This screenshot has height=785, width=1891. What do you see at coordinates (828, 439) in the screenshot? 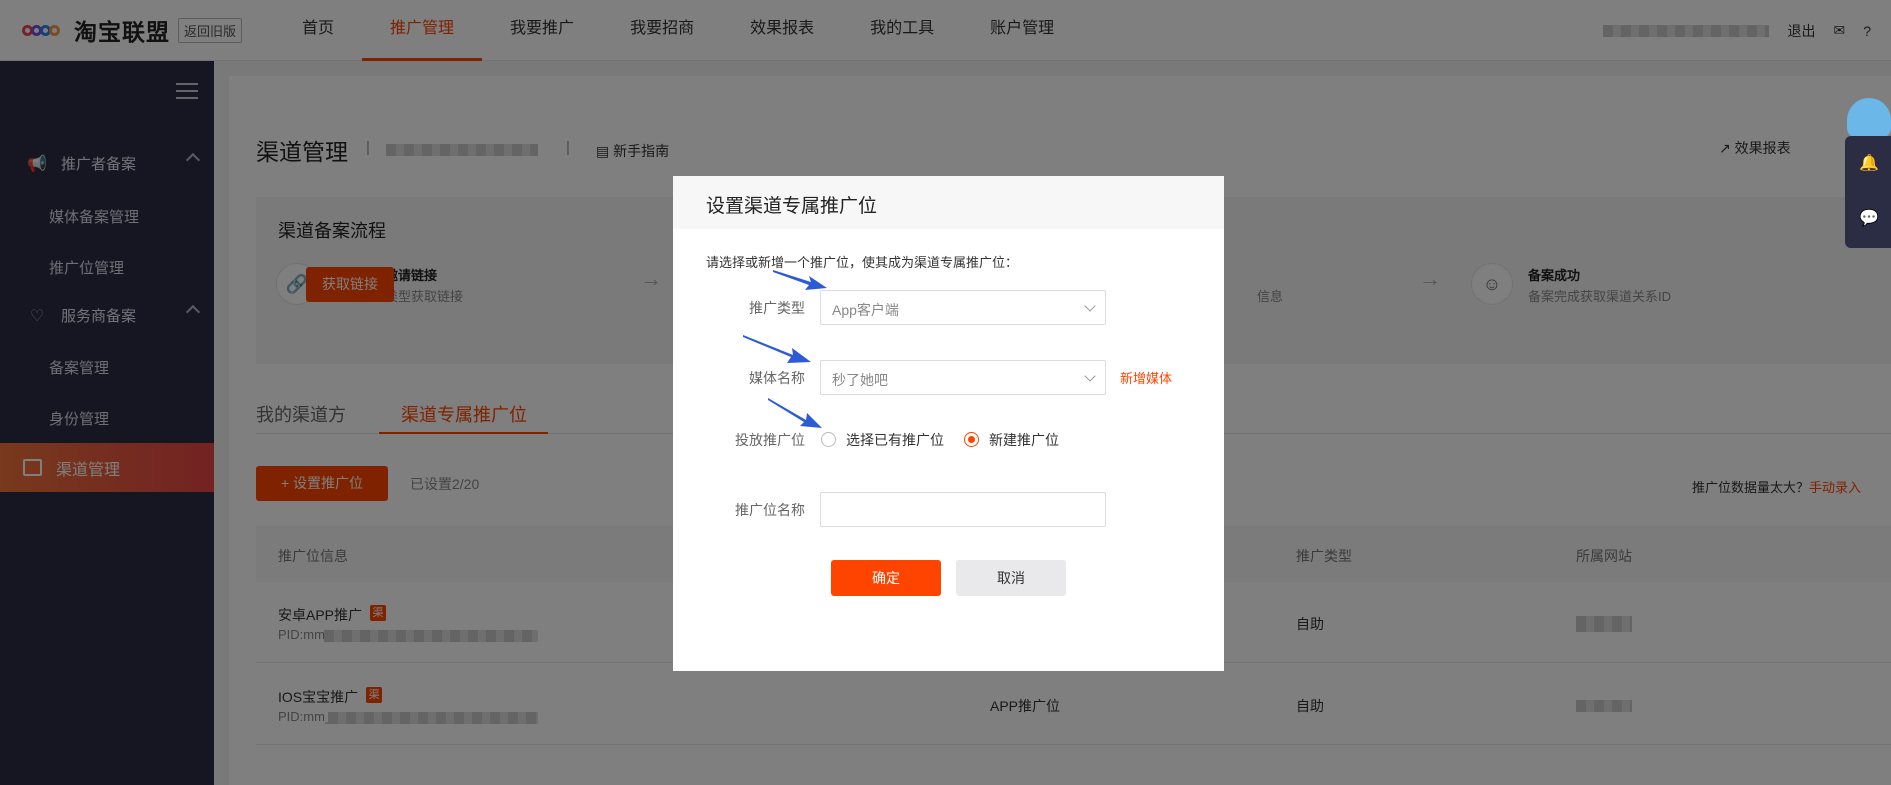
I see `radio-existing-position` at bounding box center [828, 439].